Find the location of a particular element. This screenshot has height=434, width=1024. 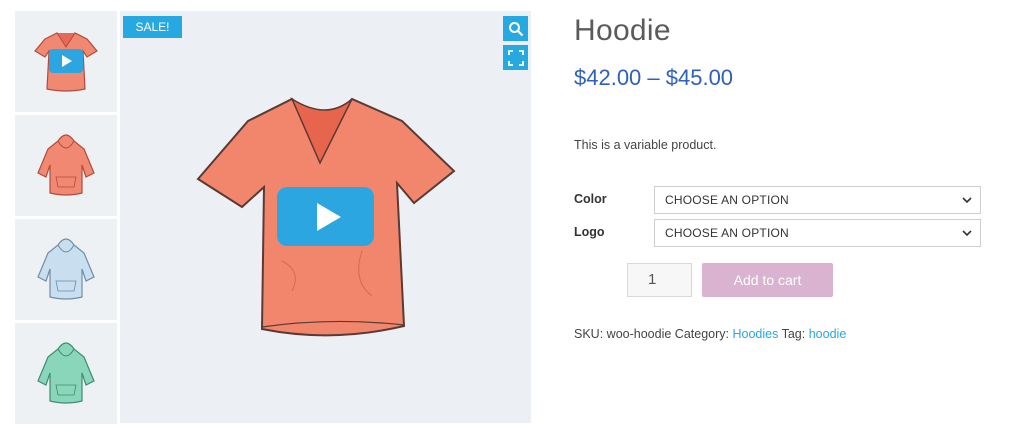

quantity-input: 1 is located at coordinates (659, 280).